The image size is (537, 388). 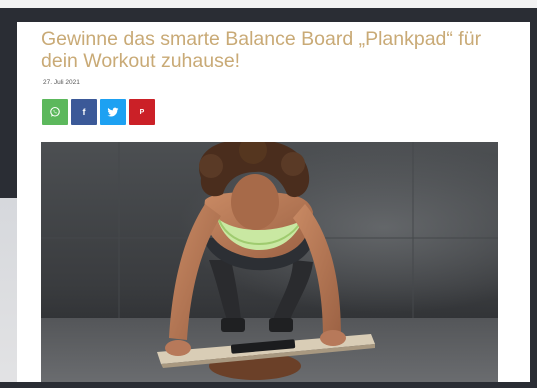 What do you see at coordinates (98, 112) in the screenshot?
I see `share-buttons: f P` at bounding box center [98, 112].